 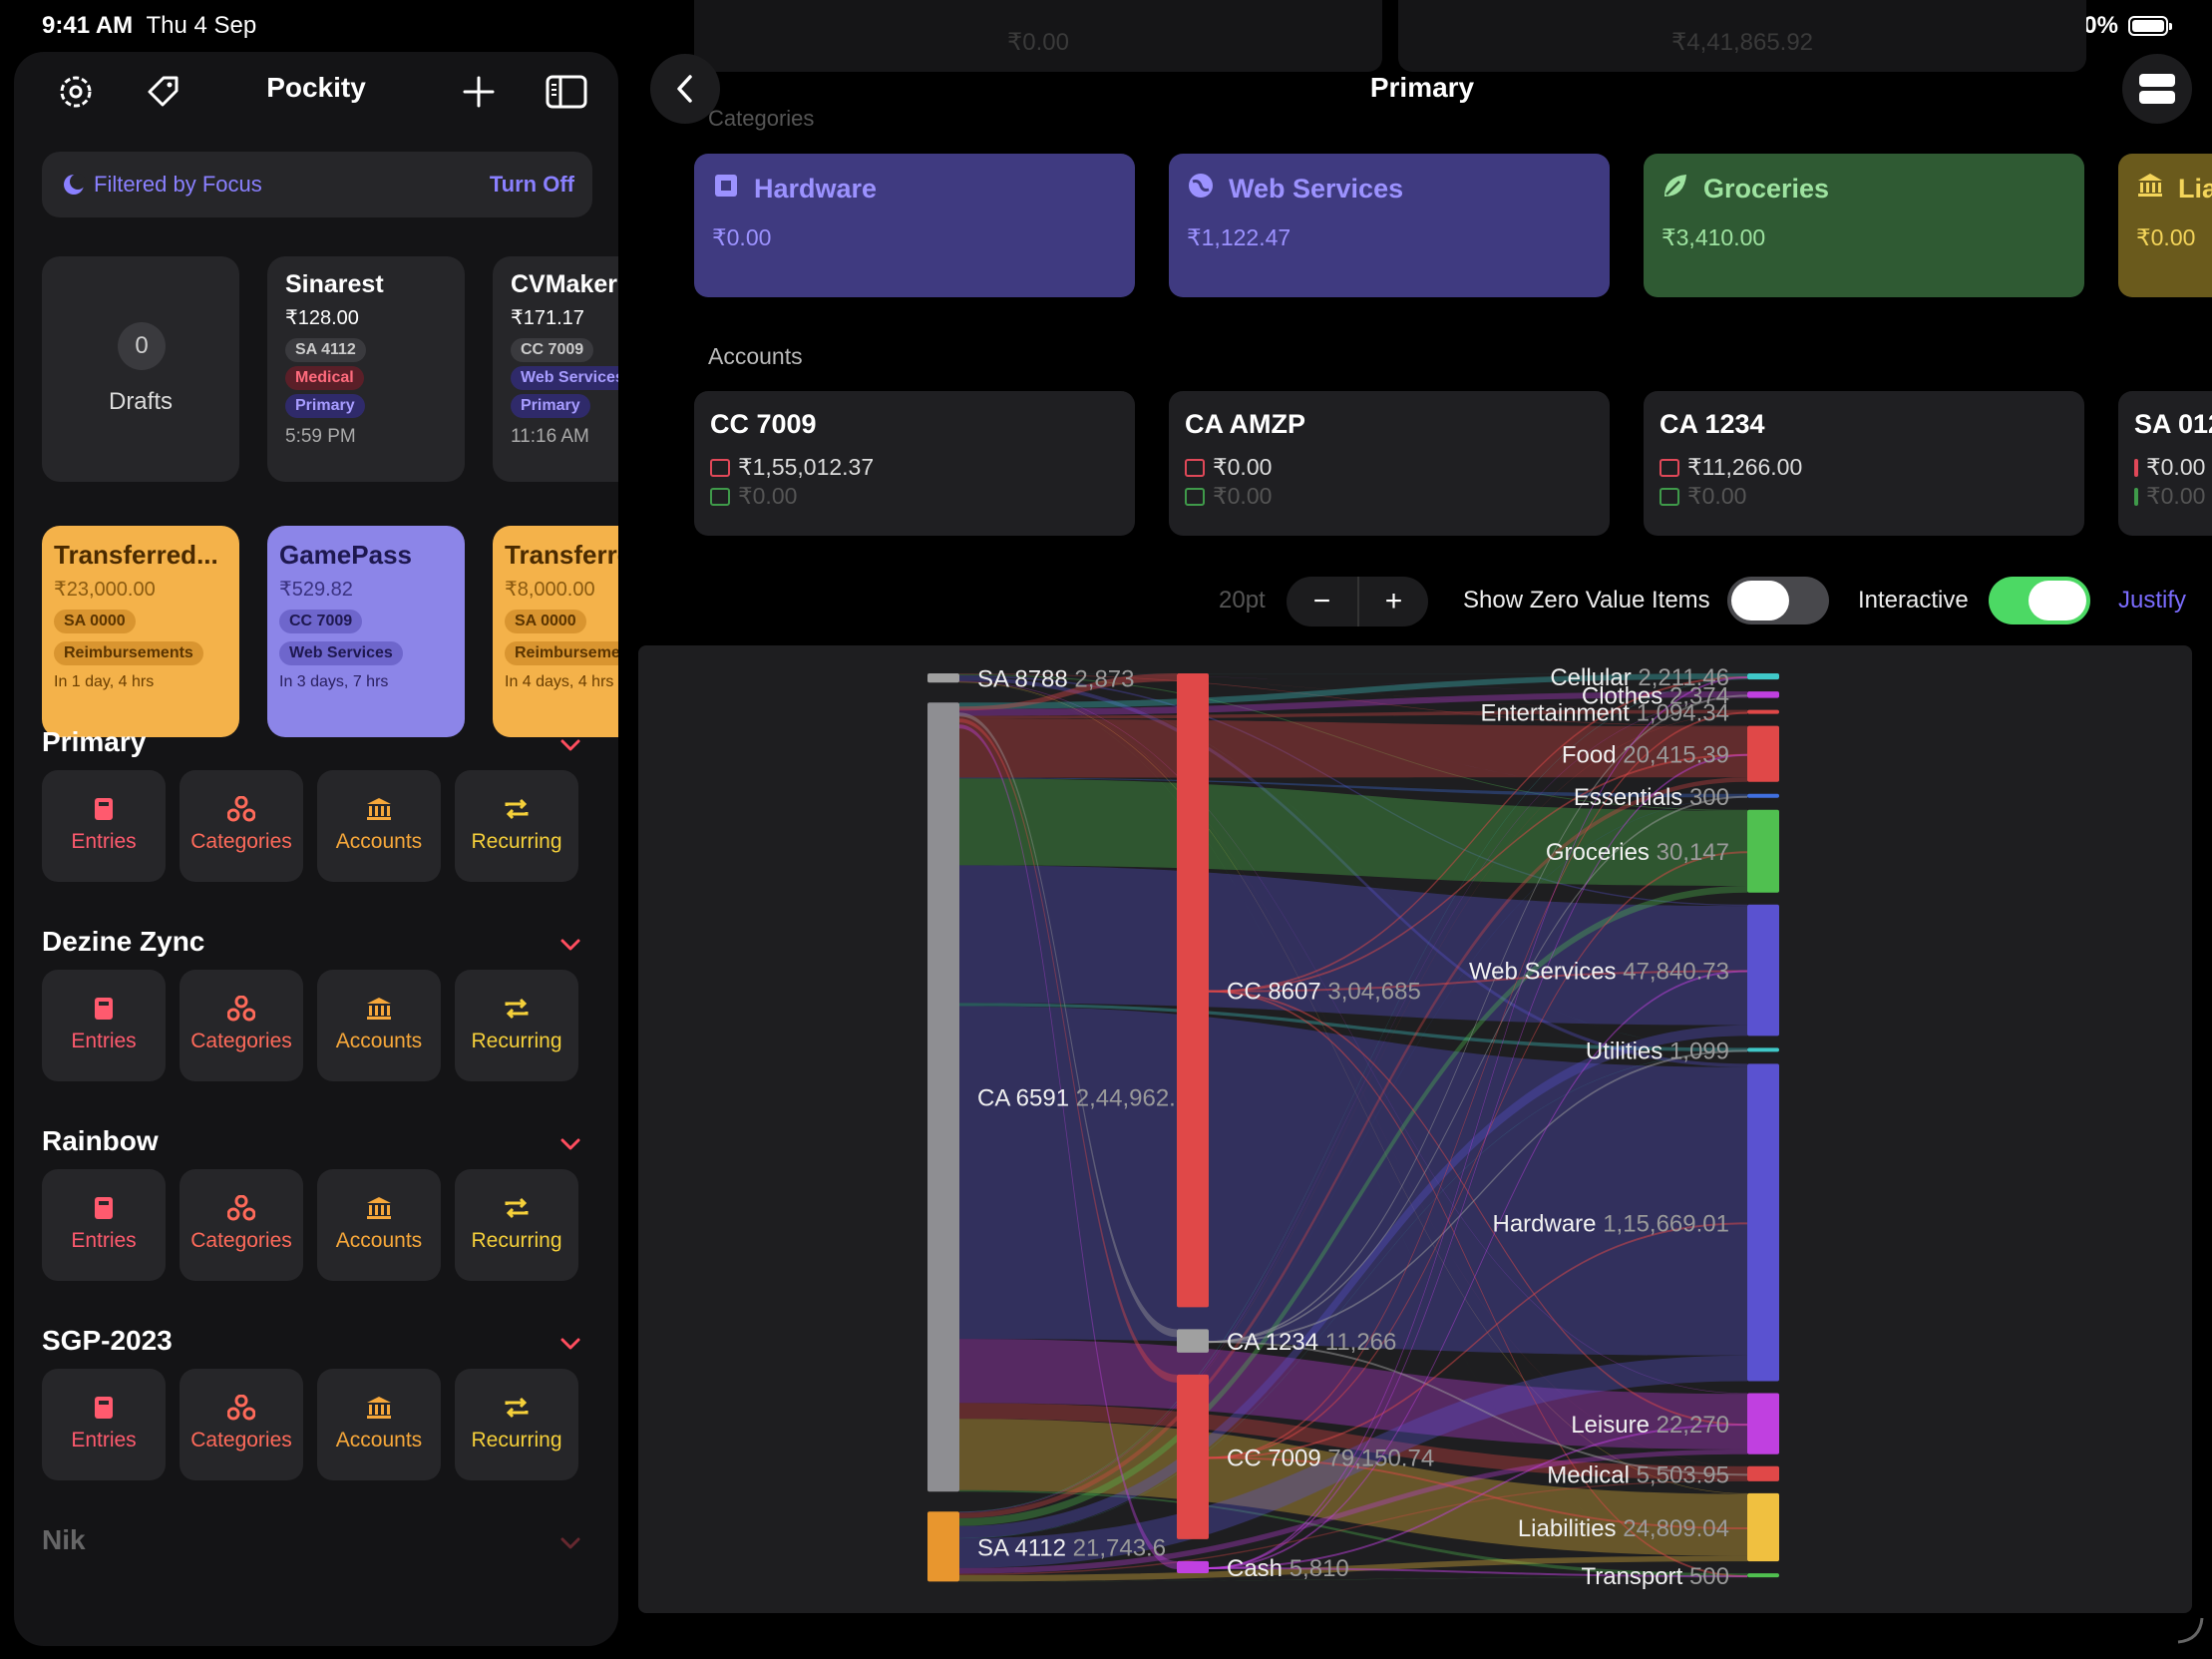 I want to click on category-card: Liabilities ₹0.00, so click(x=2165, y=225).